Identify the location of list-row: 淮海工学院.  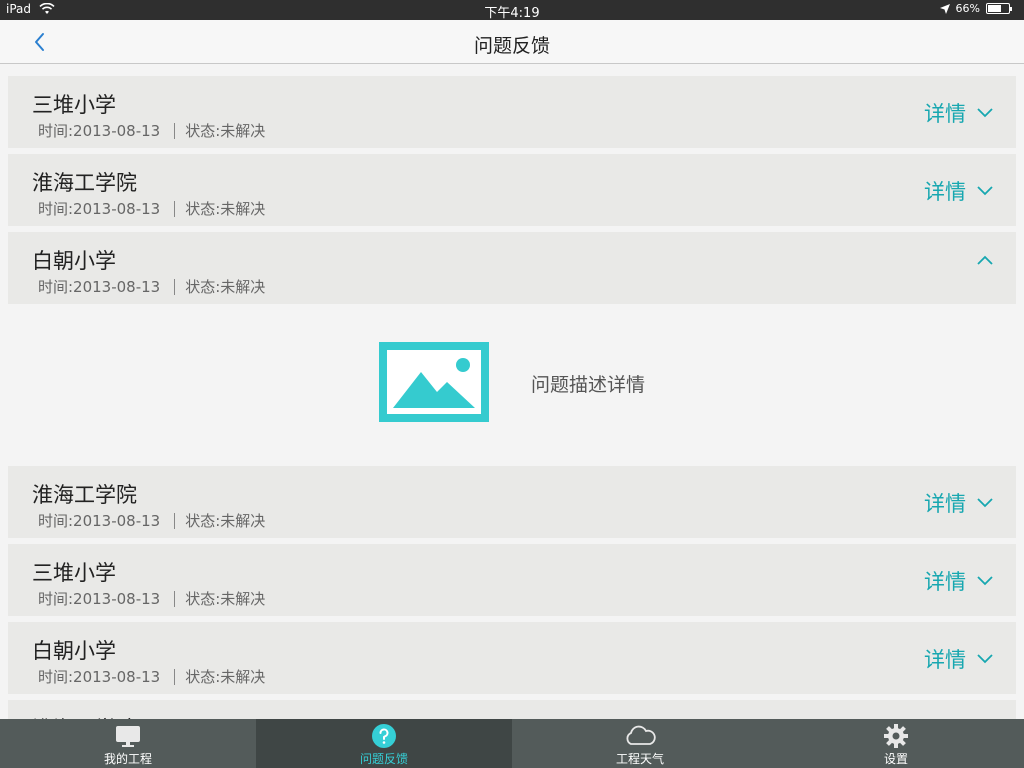
(512, 709).